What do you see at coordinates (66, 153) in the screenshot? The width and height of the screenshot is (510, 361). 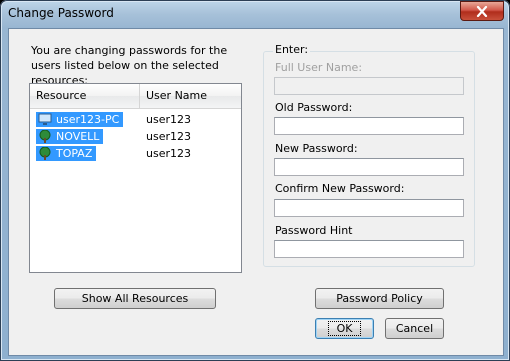 I see `resource-name: TOPAZ` at bounding box center [66, 153].